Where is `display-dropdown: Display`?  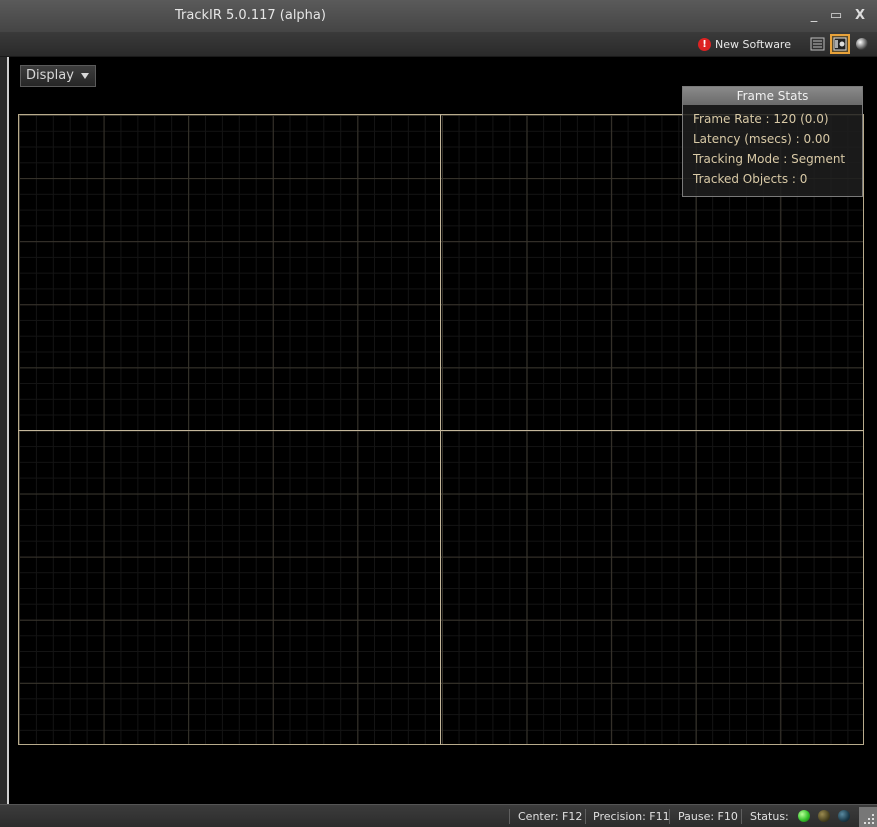
display-dropdown: Display is located at coordinates (58, 76).